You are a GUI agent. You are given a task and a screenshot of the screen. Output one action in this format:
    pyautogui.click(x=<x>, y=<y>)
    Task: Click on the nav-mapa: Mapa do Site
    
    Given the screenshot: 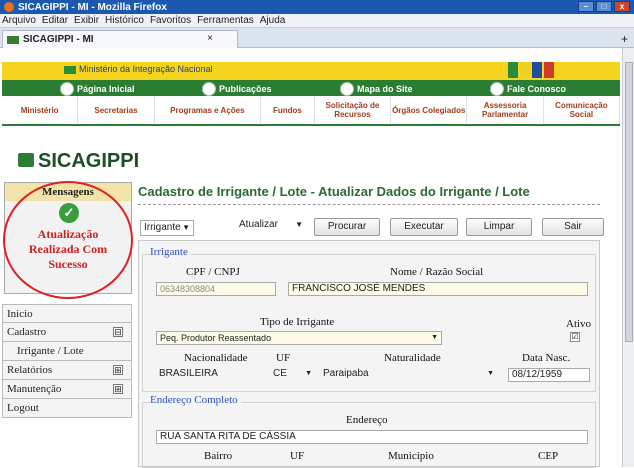 What is the action you would take?
    pyautogui.click(x=376, y=89)
    